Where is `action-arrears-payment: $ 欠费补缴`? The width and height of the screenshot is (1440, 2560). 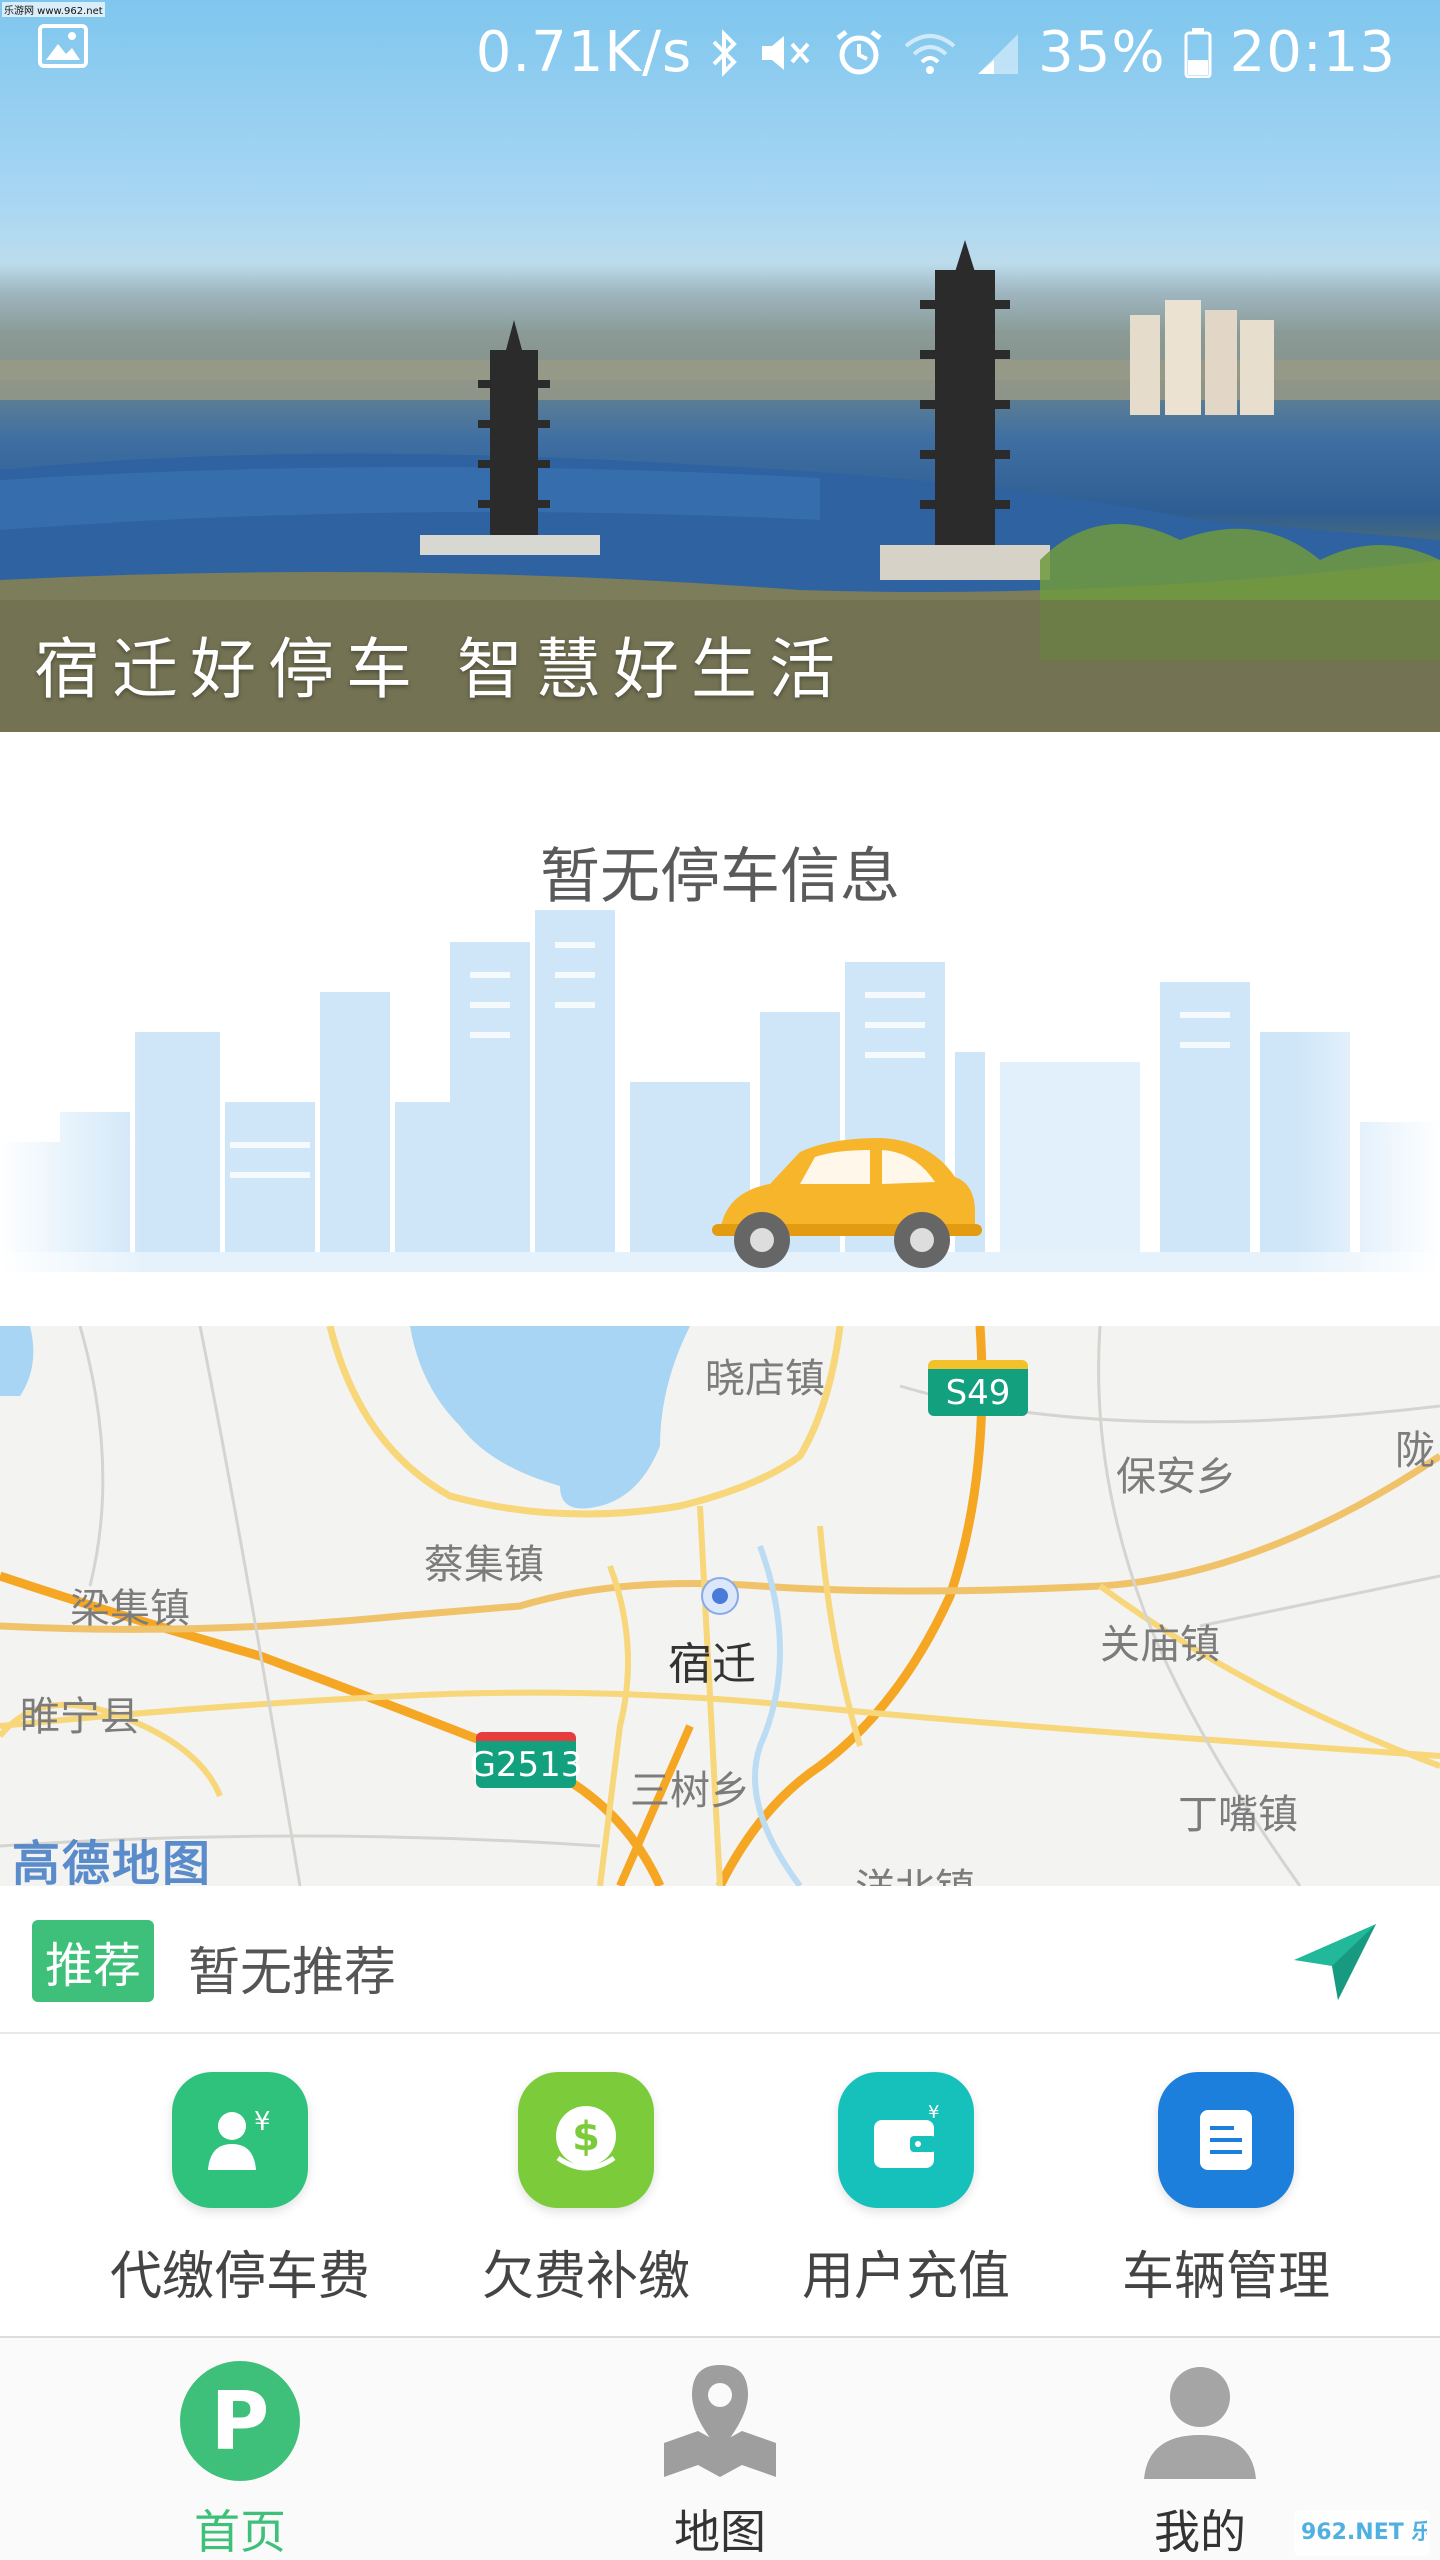 action-arrears-payment: $ 欠费补缴 is located at coordinates (586, 2190).